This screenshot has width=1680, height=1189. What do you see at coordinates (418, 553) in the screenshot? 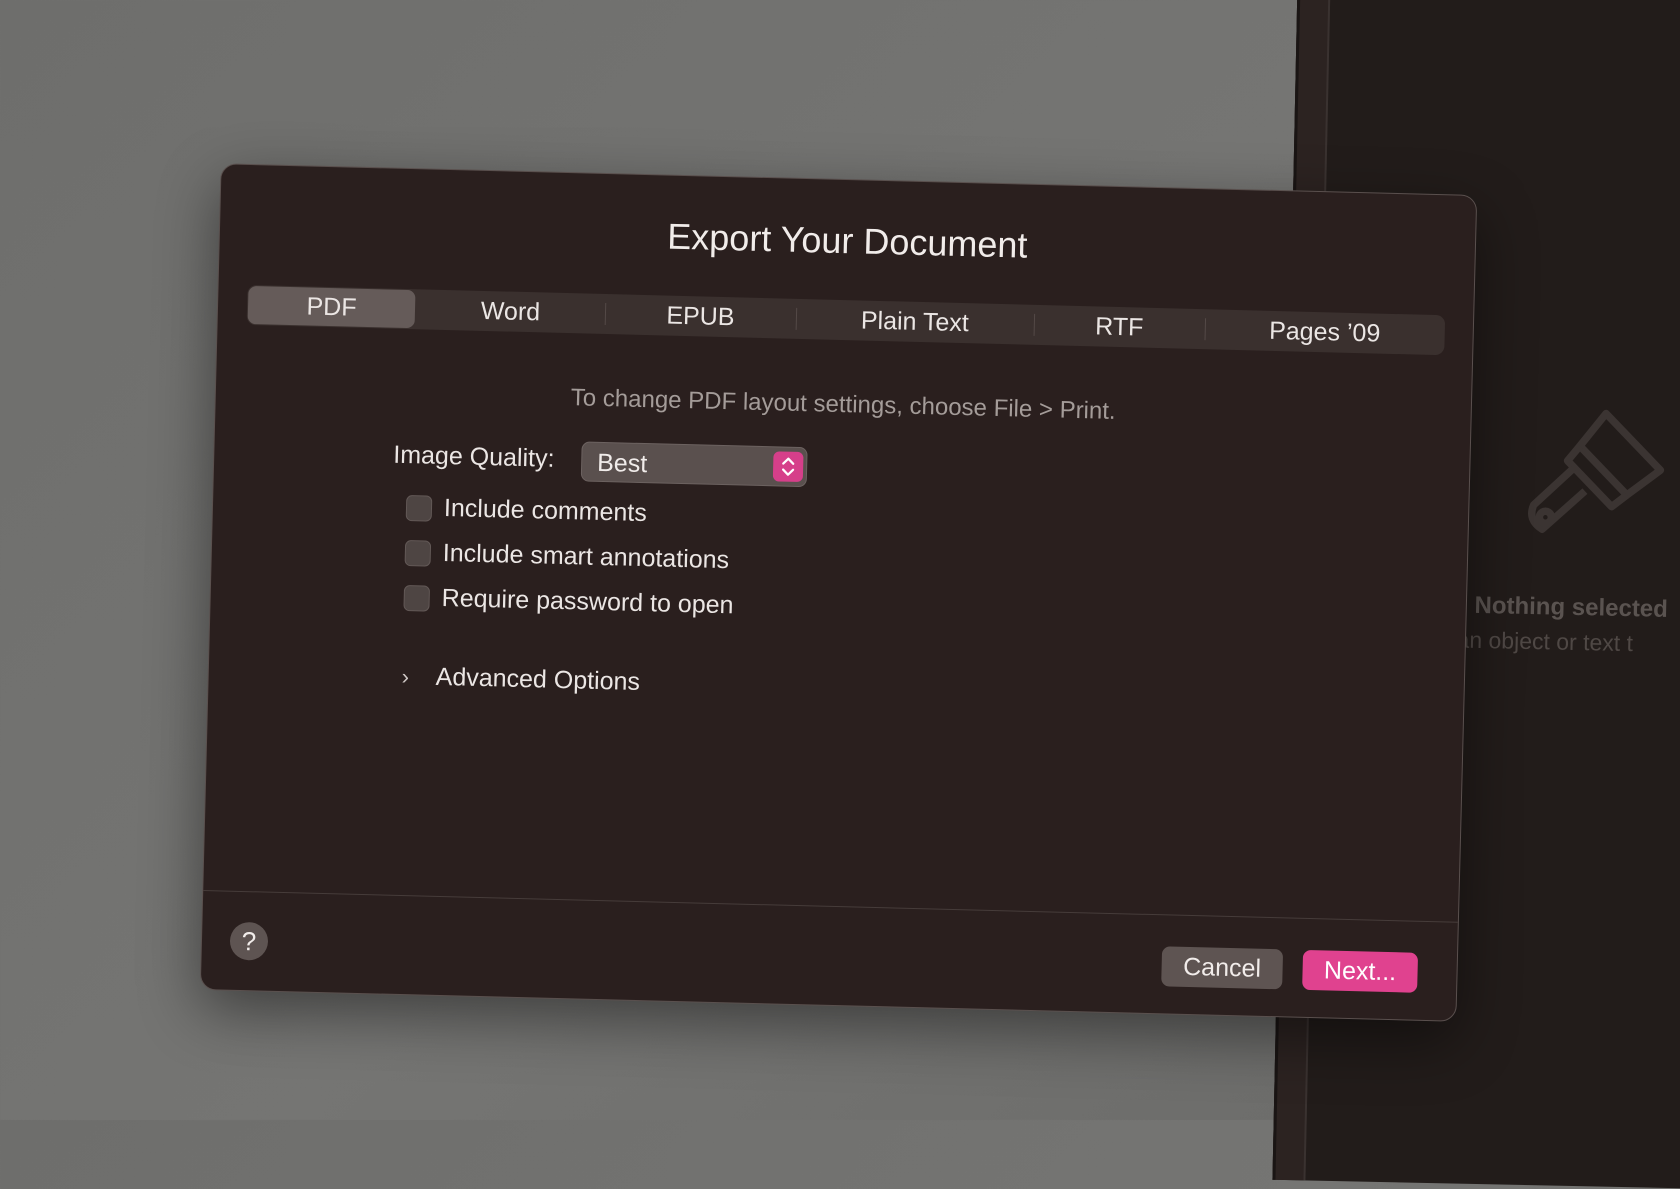
I see `include-smart-annotations-checkbox` at bounding box center [418, 553].